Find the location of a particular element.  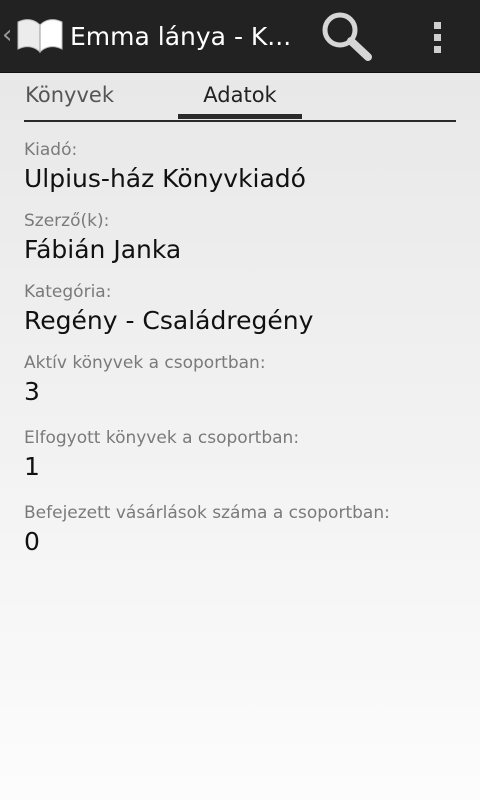

overflow-menu-button is located at coordinates (438, 36).